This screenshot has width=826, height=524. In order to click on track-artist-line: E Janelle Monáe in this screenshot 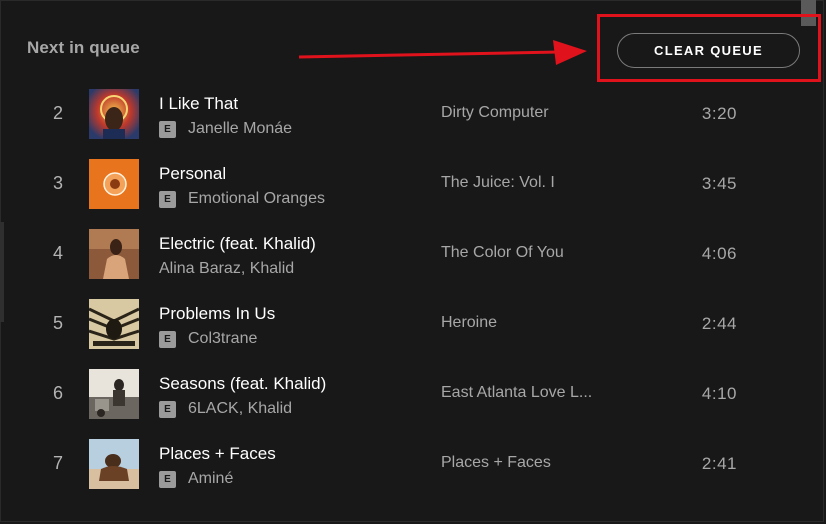, I will do `click(225, 129)`.